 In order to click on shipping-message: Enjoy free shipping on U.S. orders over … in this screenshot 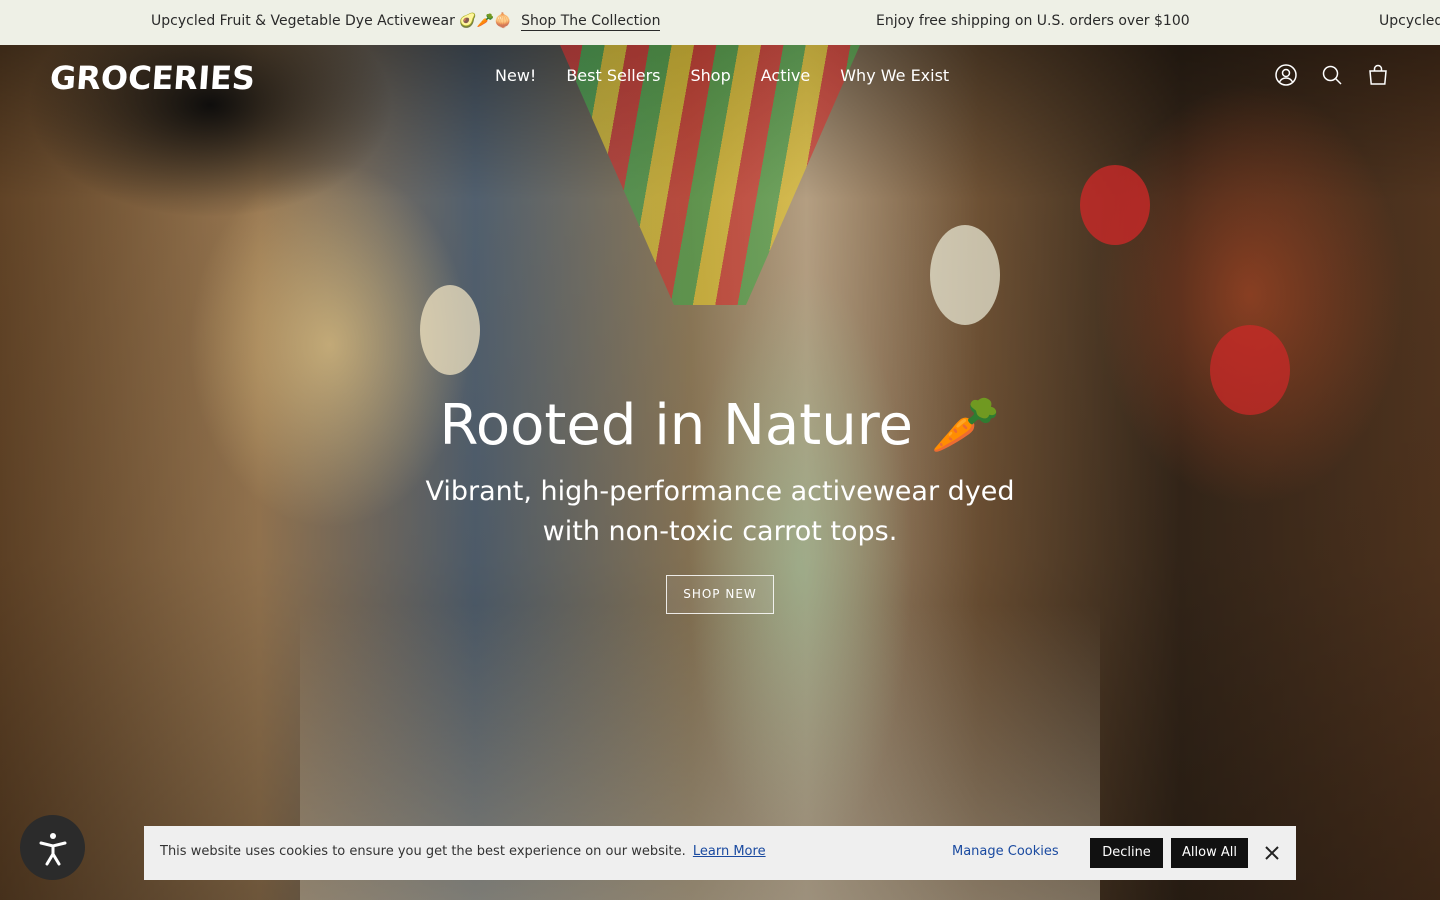, I will do `click(1033, 21)`.